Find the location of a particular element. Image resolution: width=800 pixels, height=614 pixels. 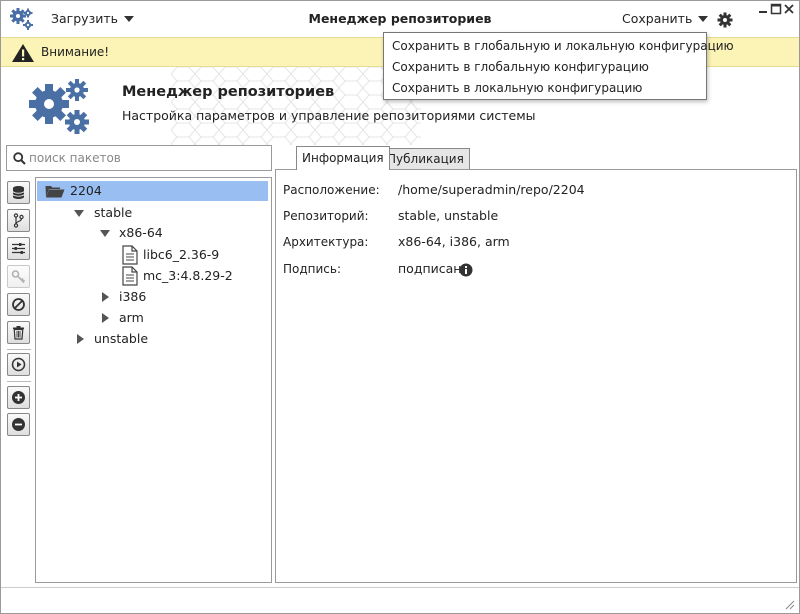

block-icon is located at coordinates (18, 304).